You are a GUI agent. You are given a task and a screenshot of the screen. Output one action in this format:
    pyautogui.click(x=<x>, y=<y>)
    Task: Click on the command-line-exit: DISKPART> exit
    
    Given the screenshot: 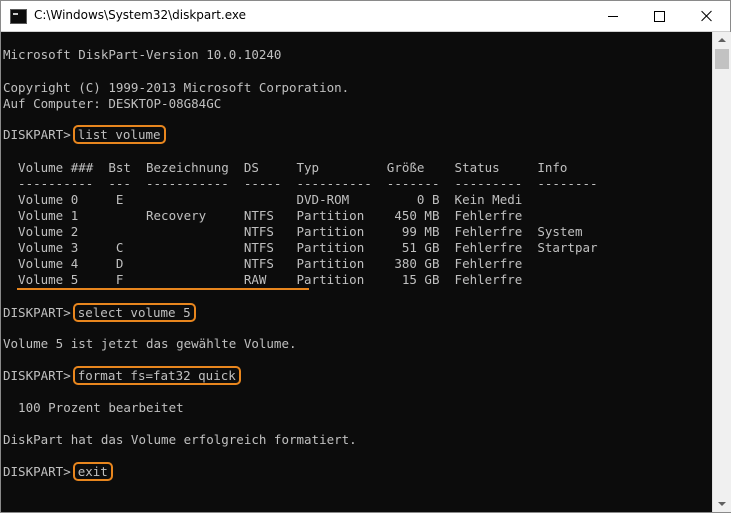 What is the action you would take?
    pyautogui.click(x=58, y=471)
    